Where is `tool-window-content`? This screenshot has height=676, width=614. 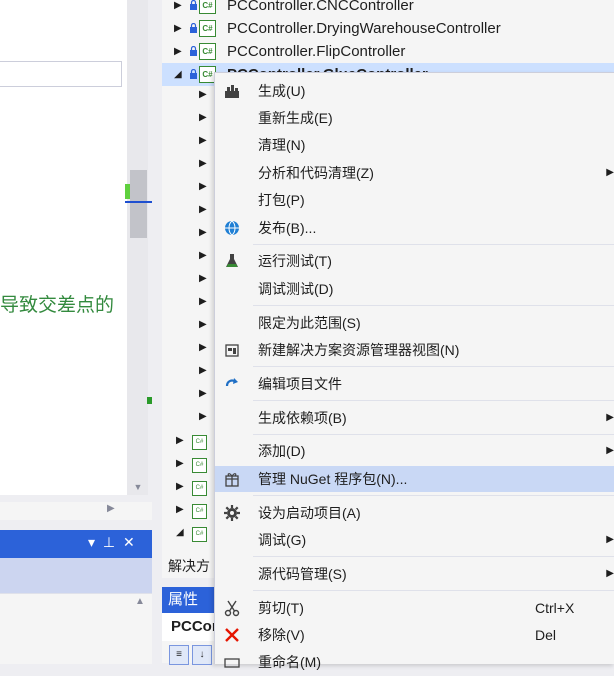 tool-window-content is located at coordinates (76, 628).